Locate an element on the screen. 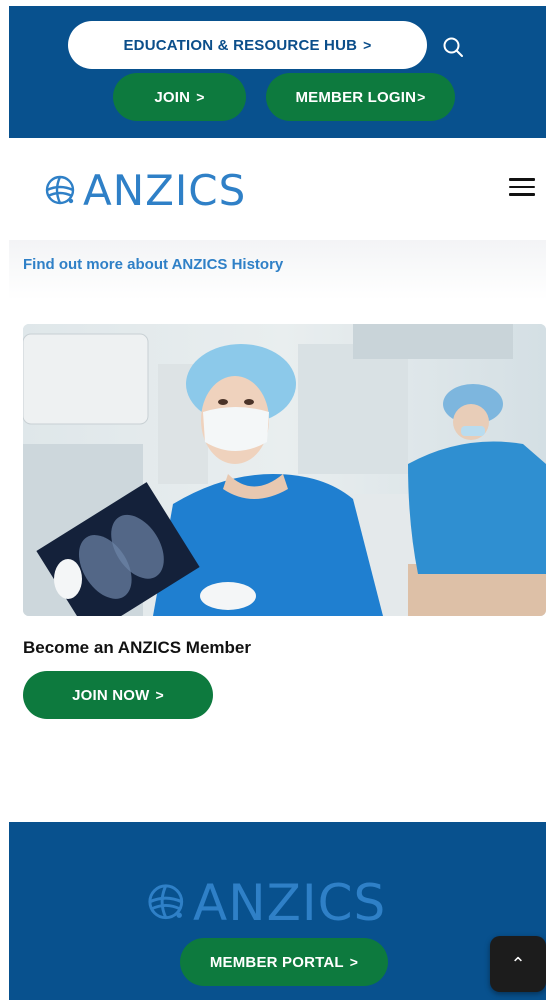  education-resource-hub-label: EDUCATION & RESOURCE HUB is located at coordinates (240, 45).